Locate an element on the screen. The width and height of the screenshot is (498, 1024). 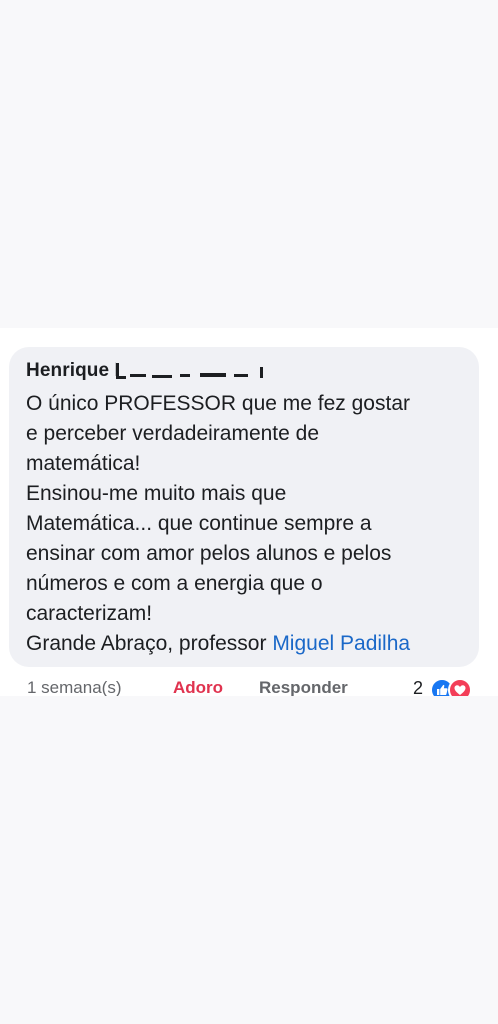
comment-line: ensinar com amor pelos alunos e pelos is located at coordinates (209, 553).